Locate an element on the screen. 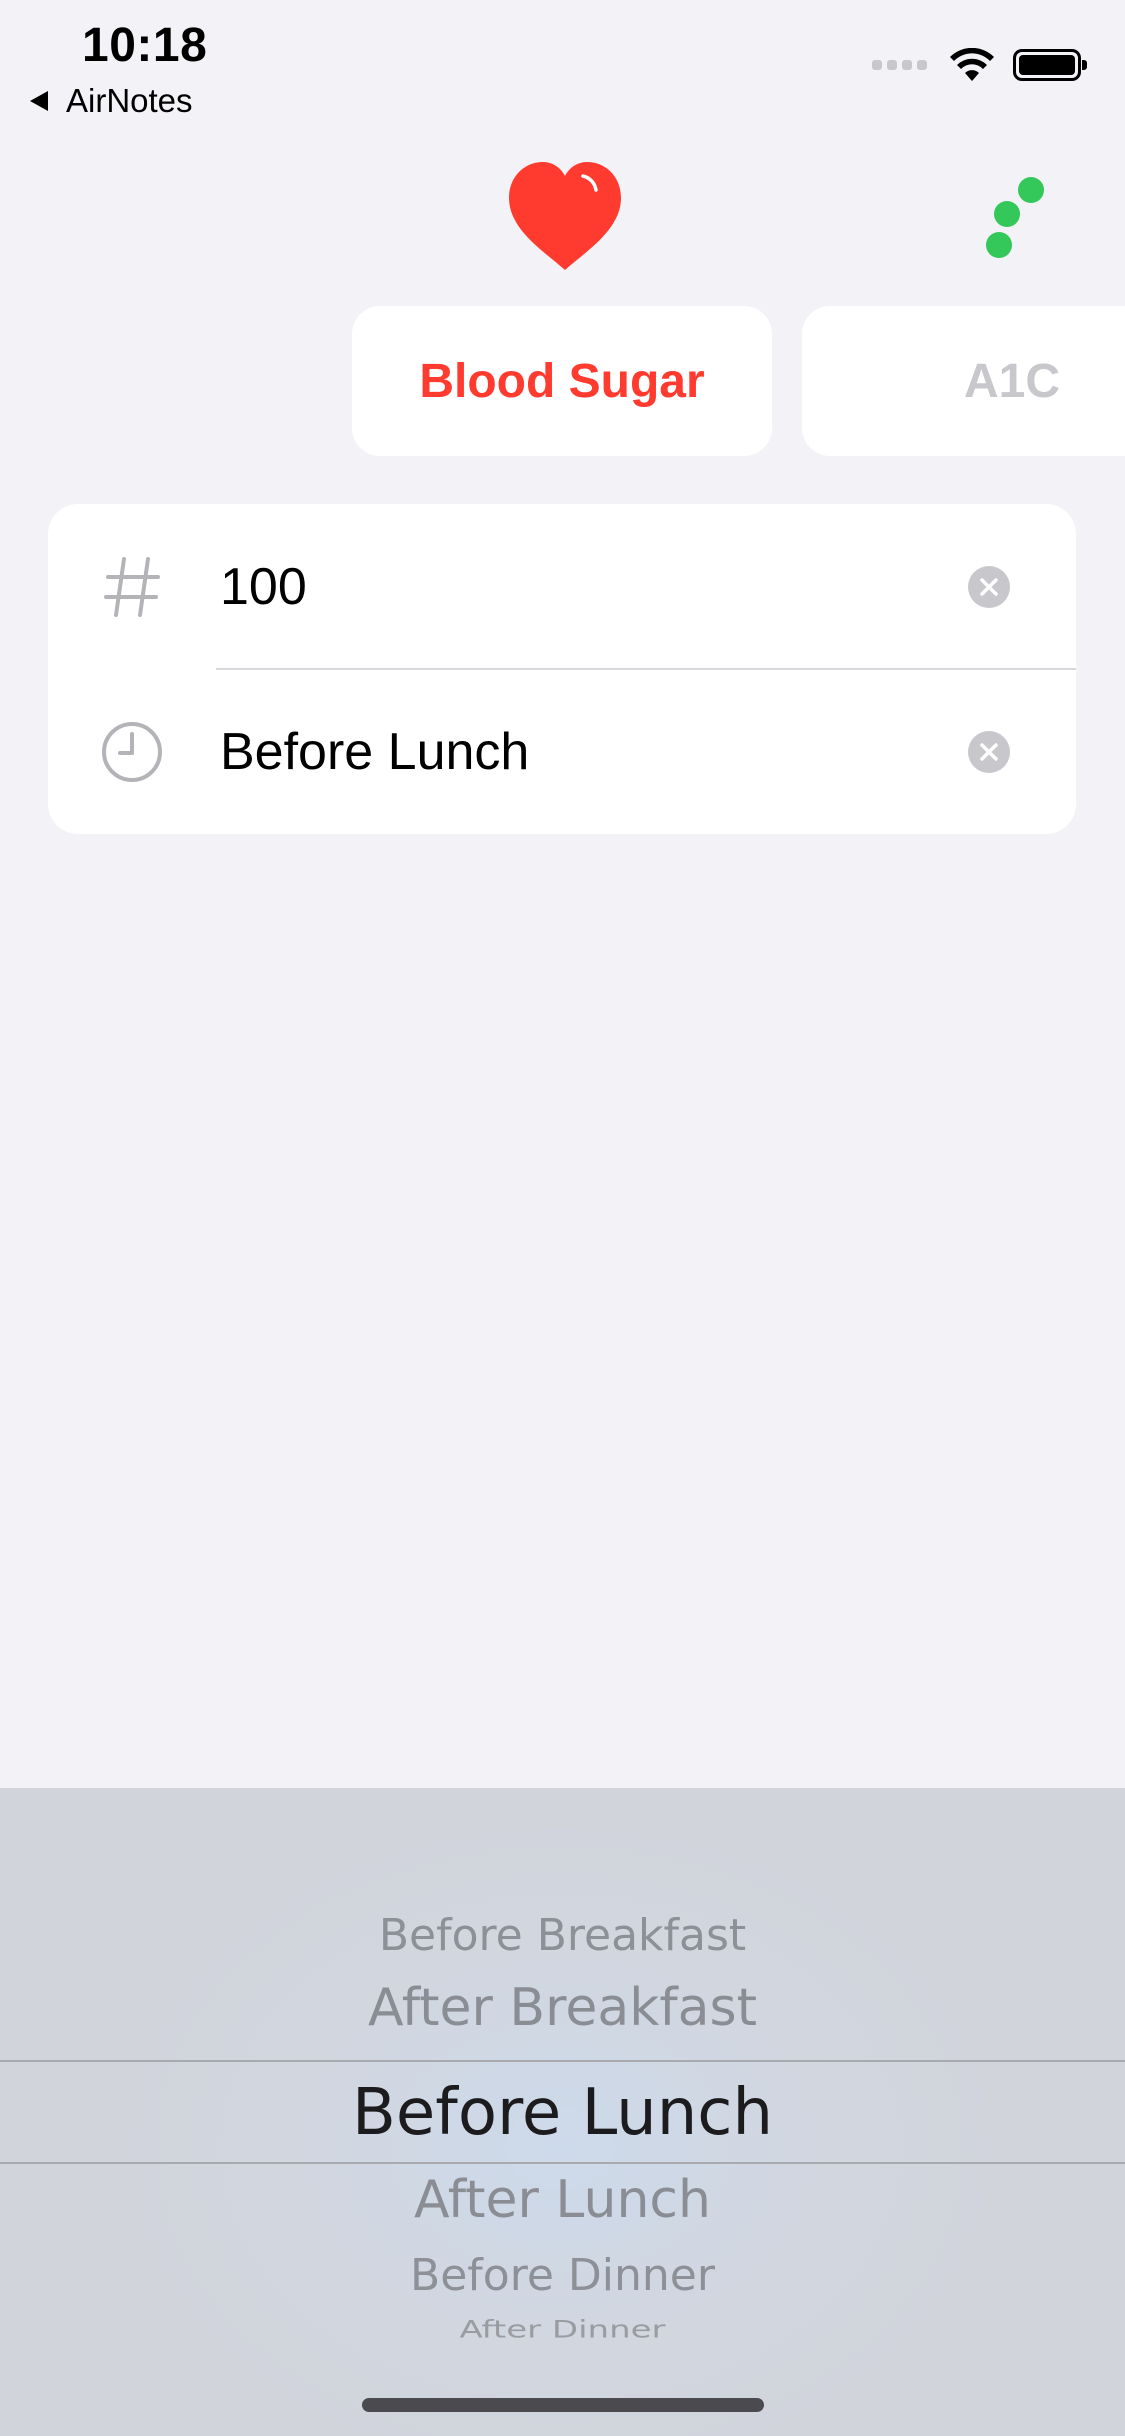 This screenshot has width=1125, height=2436. picker-option: After Dinner is located at coordinates (562, 2330).